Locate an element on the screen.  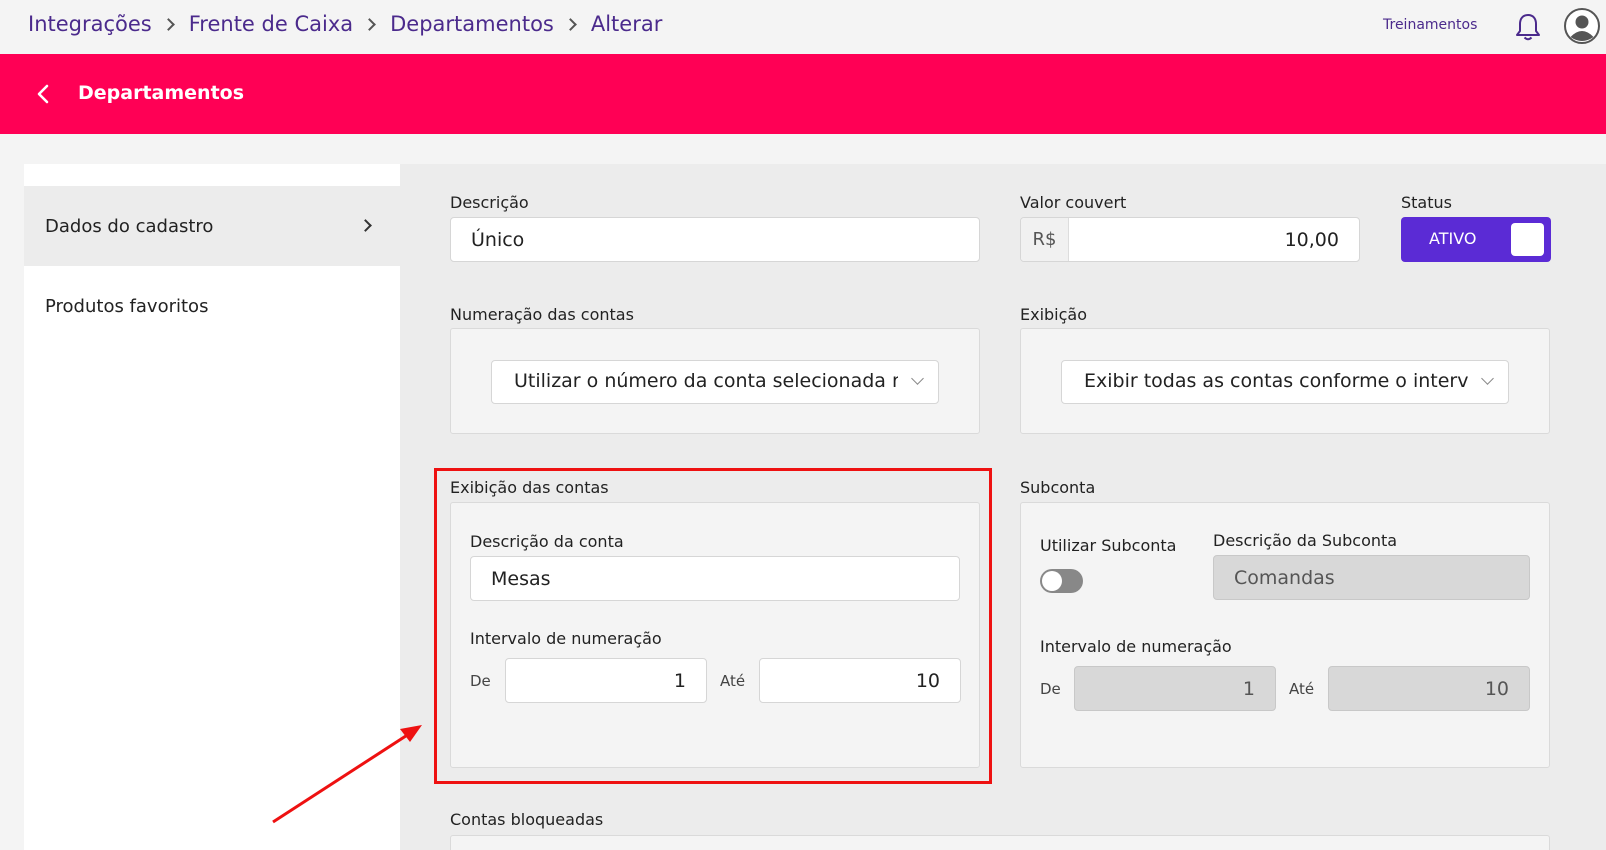
descricao-input: Único is located at coordinates (715, 239).